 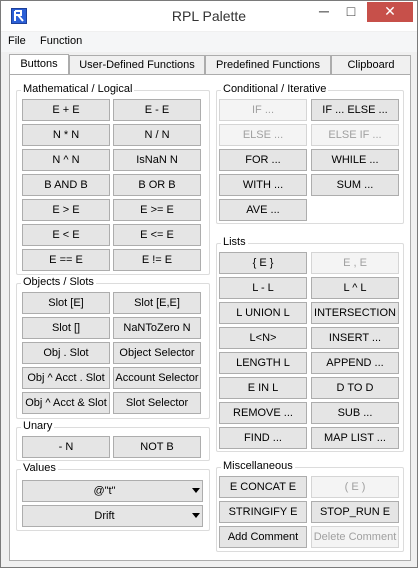 I want to click on tab-clipboard: Clipboard, so click(x=371, y=65).